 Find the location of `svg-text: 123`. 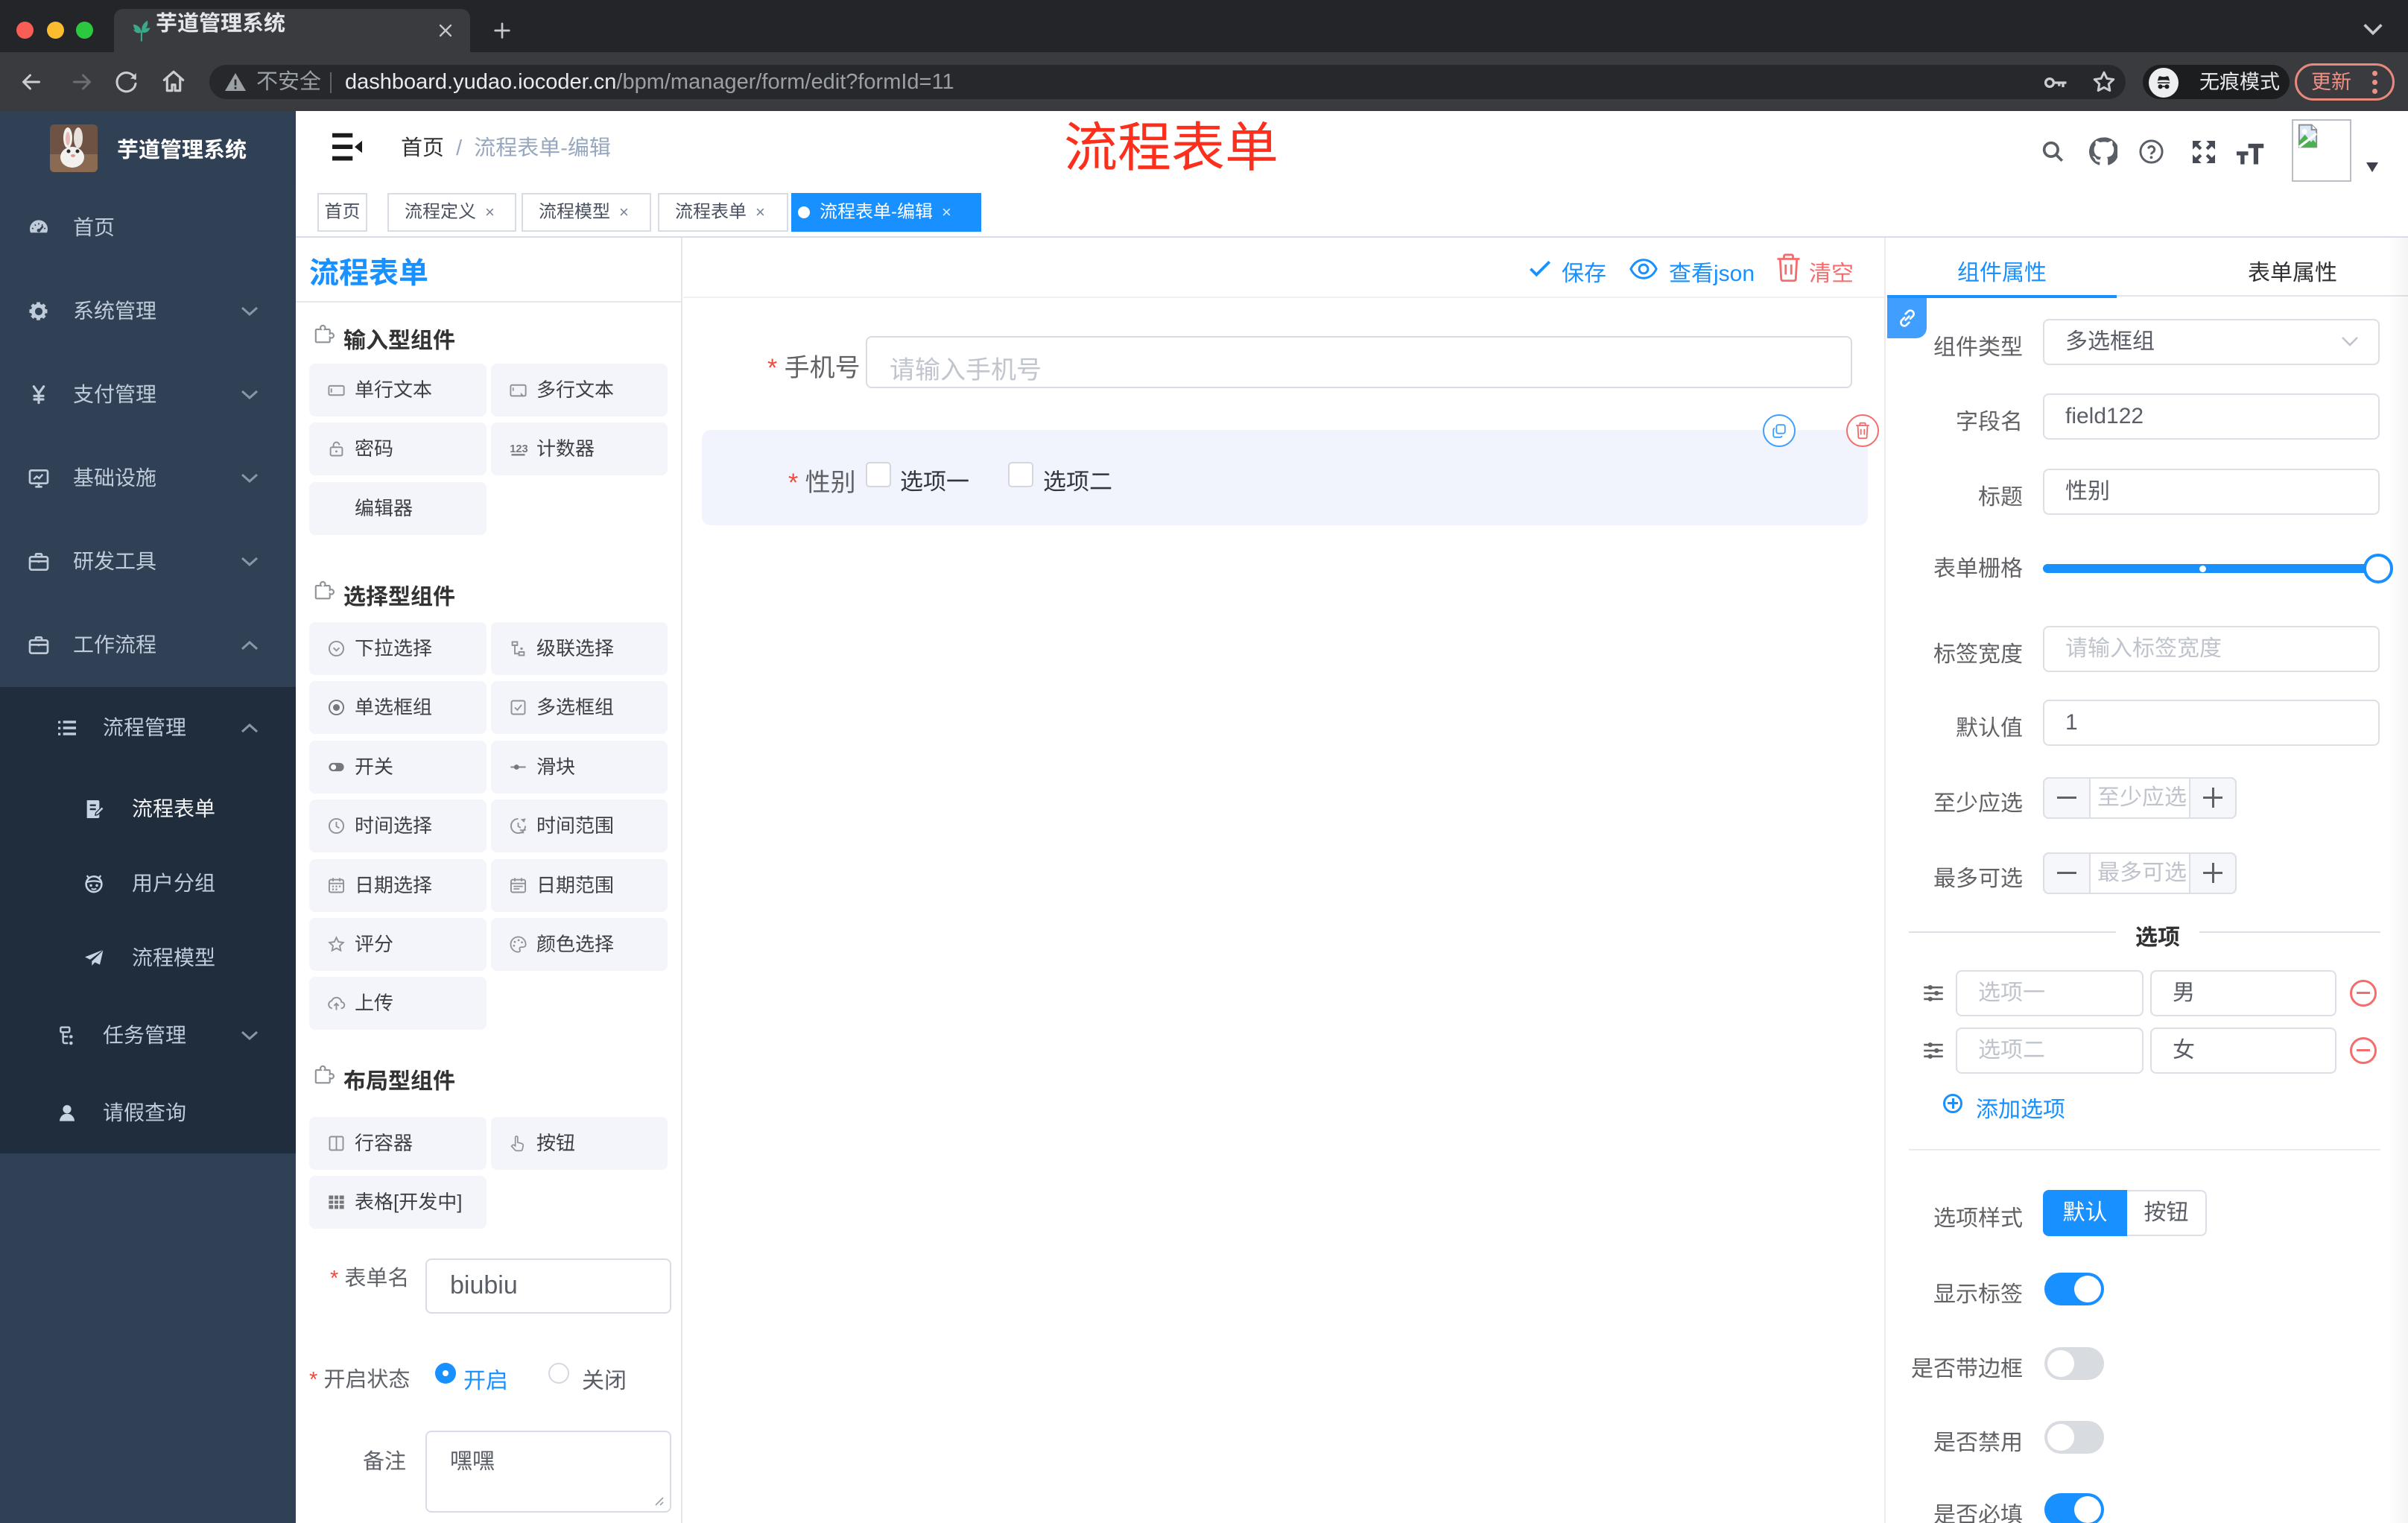

svg-text: 123 is located at coordinates (518, 449).